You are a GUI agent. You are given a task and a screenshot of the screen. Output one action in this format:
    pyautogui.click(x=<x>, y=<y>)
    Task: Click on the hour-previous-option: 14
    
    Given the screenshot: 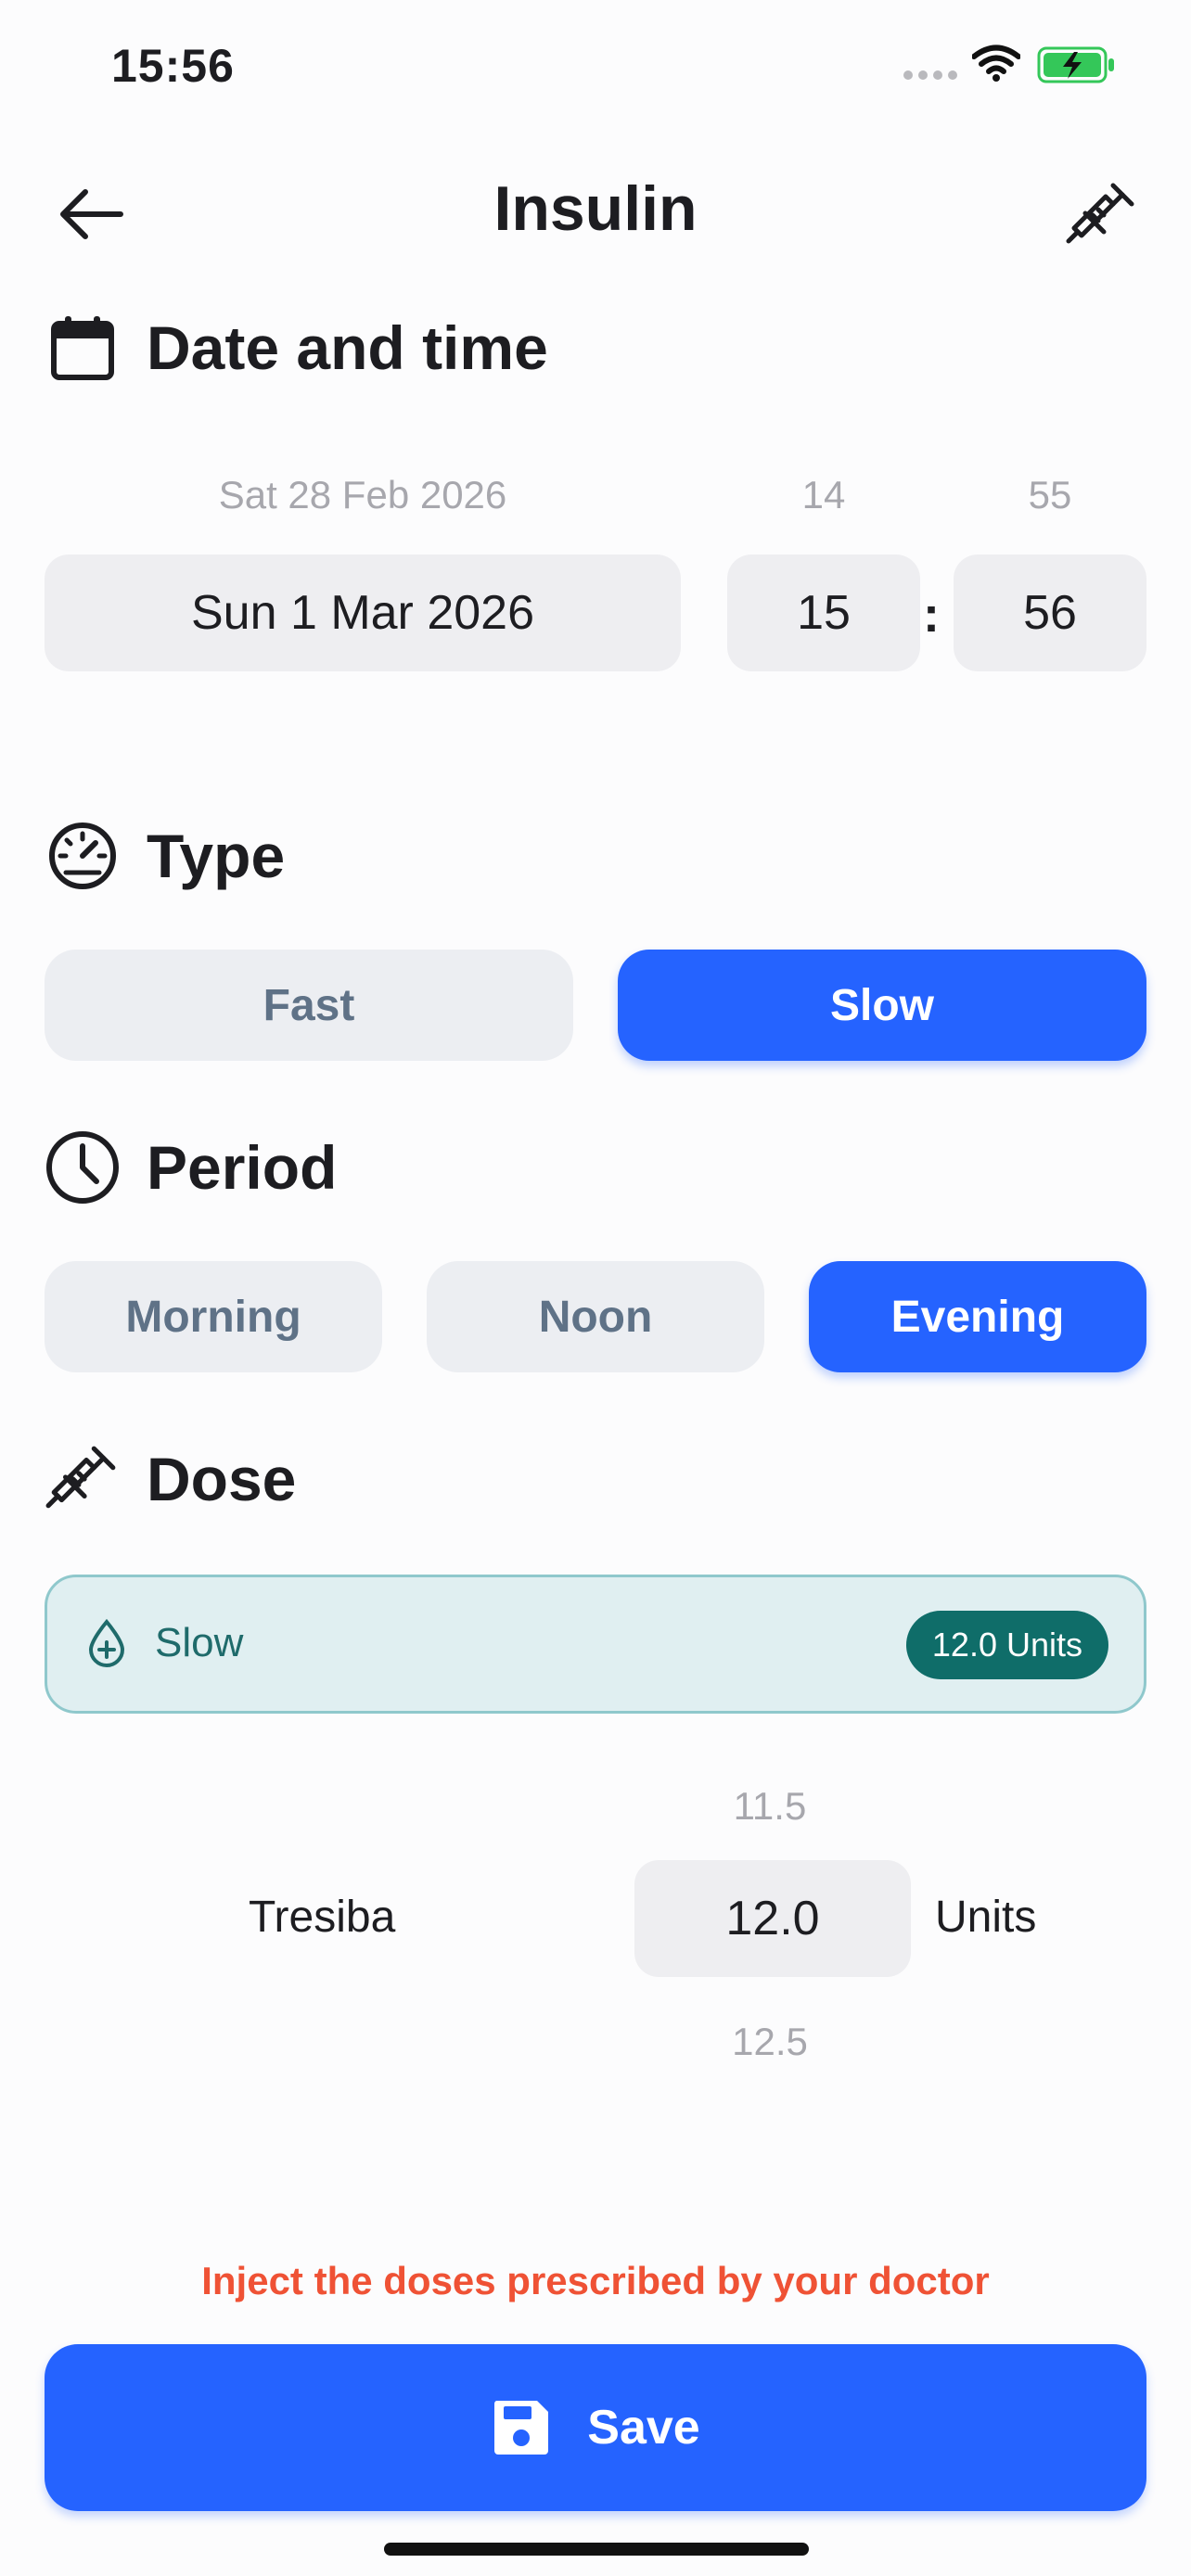 What is the action you would take?
    pyautogui.click(x=823, y=495)
    